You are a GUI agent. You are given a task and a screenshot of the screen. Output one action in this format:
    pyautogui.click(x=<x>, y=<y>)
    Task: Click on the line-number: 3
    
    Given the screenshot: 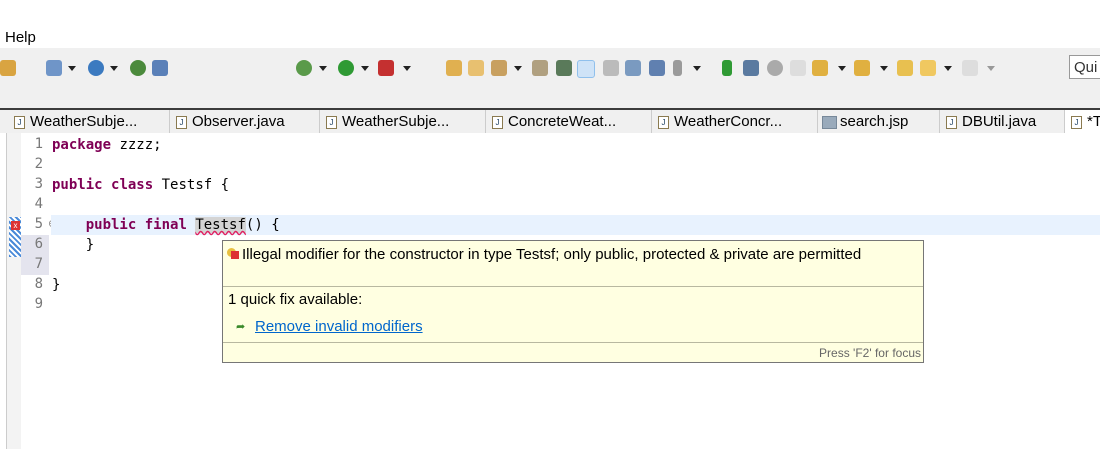 What is the action you would take?
    pyautogui.click(x=38, y=184)
    